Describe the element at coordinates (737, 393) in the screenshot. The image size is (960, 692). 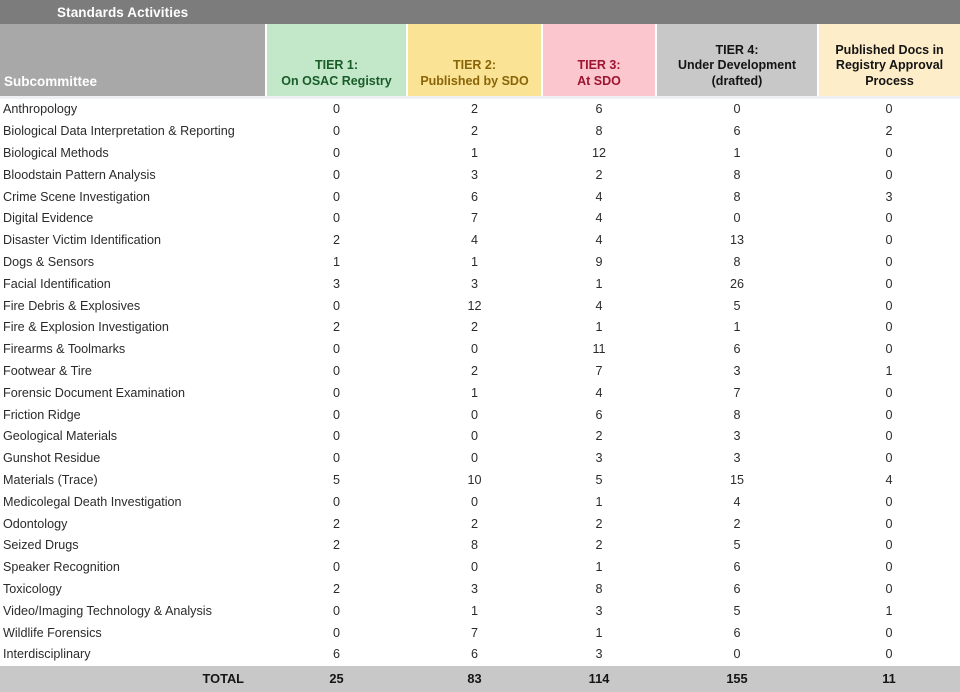
I see `cell-tier4: 7` at that location.